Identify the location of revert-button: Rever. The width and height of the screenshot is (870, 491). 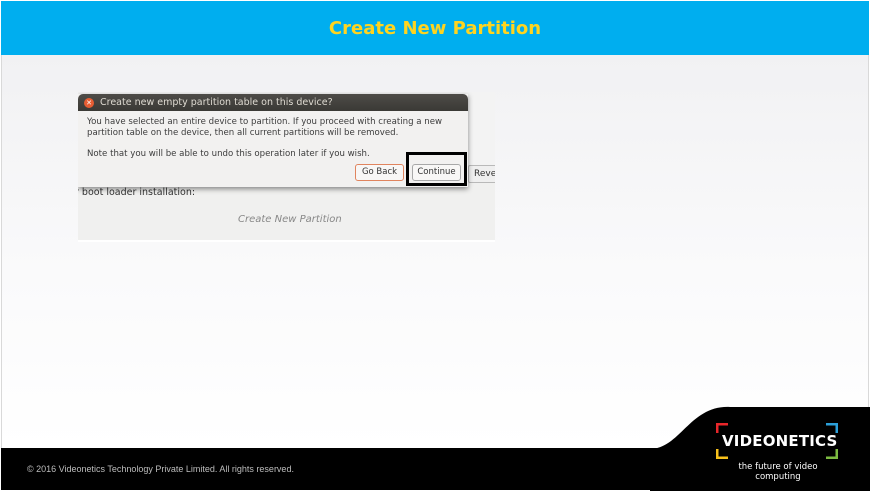
(481, 174).